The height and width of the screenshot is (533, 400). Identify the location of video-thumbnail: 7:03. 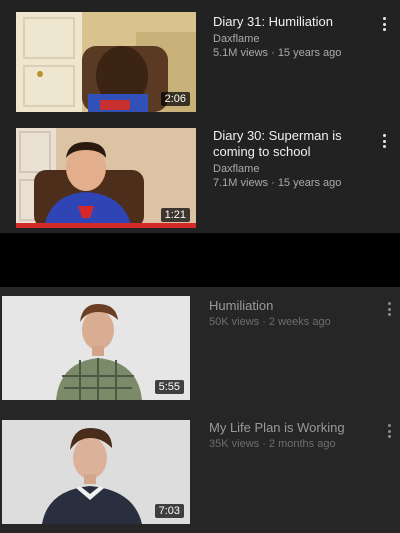
(96, 472).